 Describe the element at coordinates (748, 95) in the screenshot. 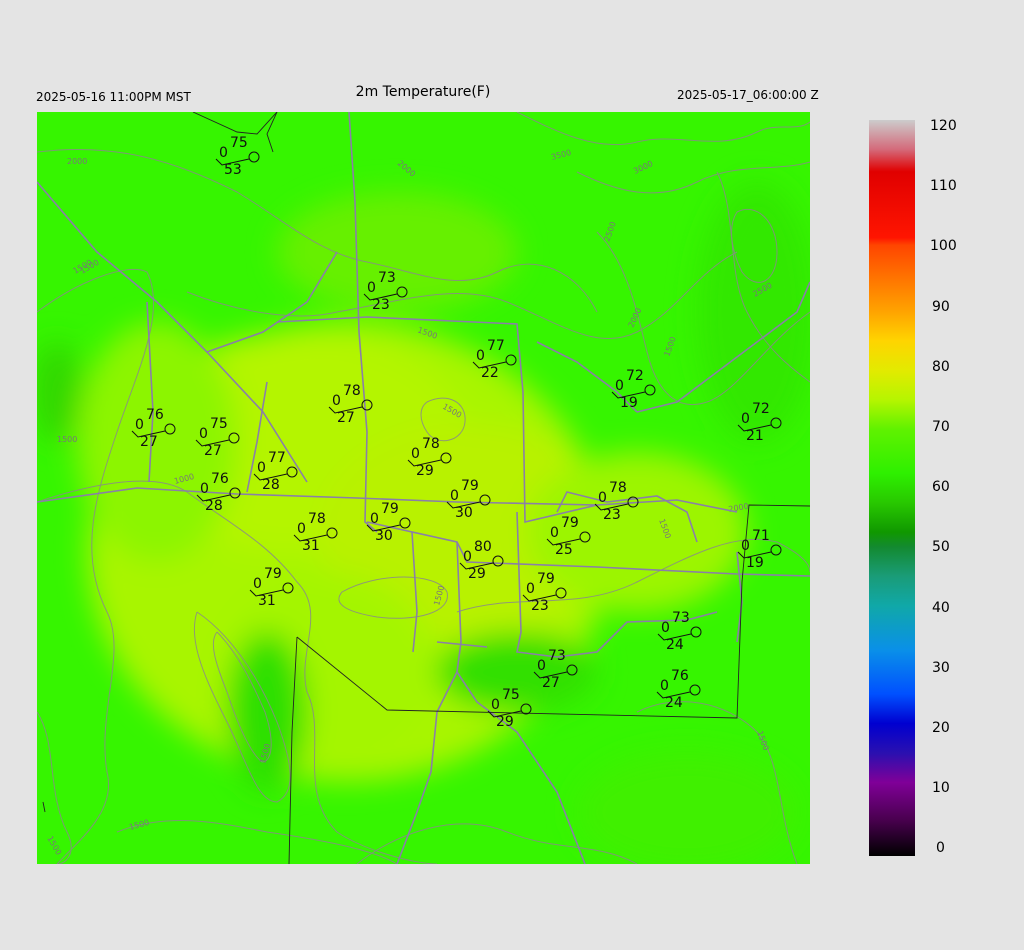

I see `utc-time-label: 2025-05-17_06:00:00 Z` at that location.